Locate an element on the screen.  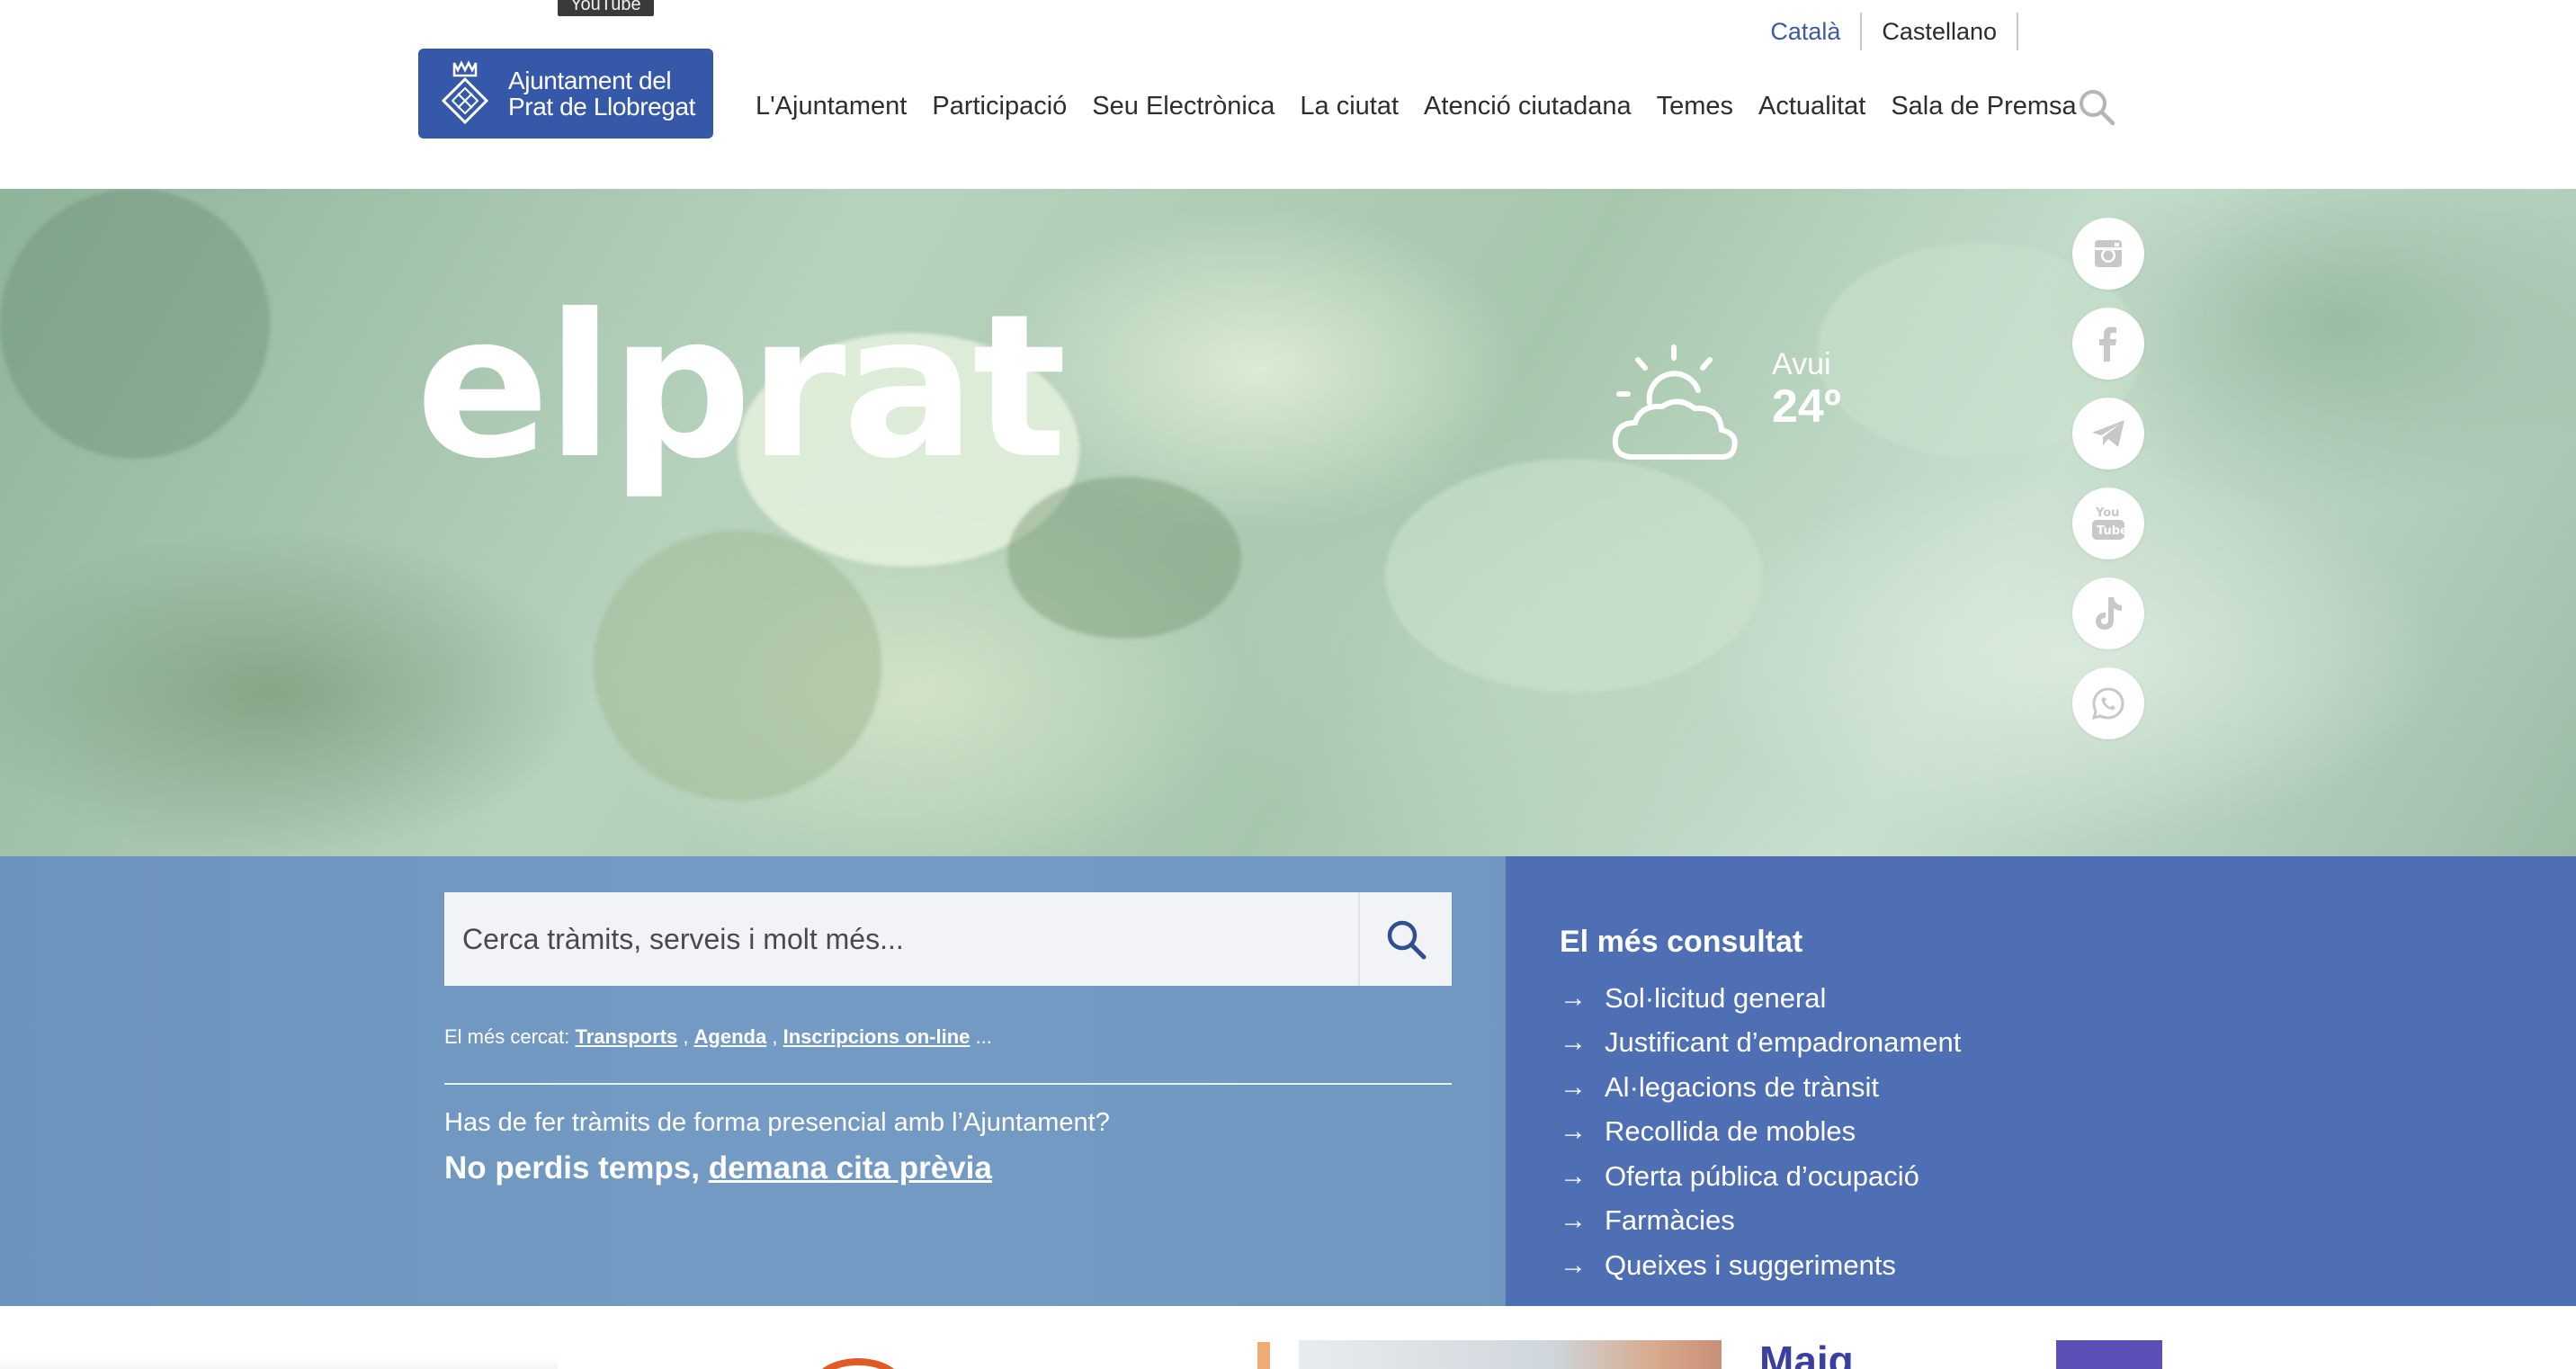
logo-line-2: Prat de Llobregat is located at coordinates (602, 107).